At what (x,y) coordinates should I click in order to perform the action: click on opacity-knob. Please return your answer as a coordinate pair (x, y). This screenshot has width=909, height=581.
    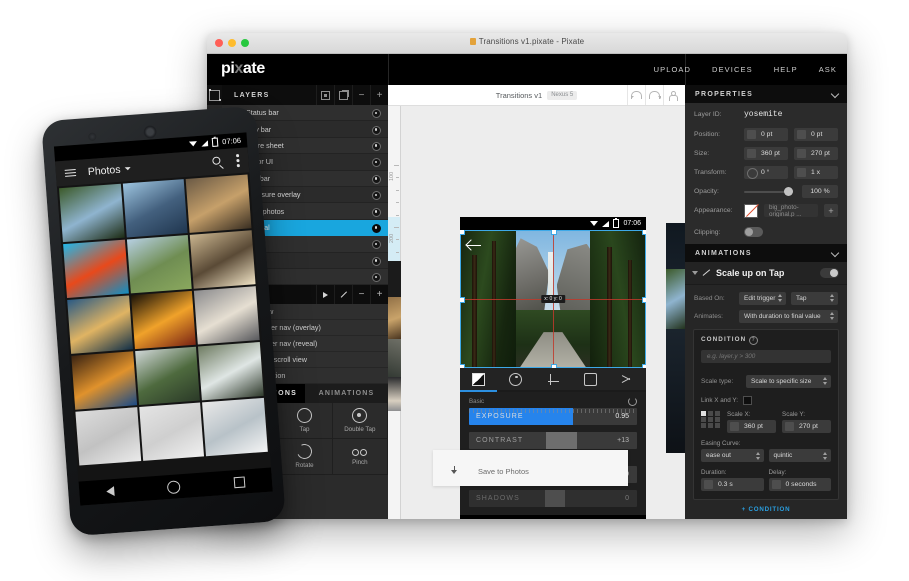
    Looking at the image, I should click on (788, 191).